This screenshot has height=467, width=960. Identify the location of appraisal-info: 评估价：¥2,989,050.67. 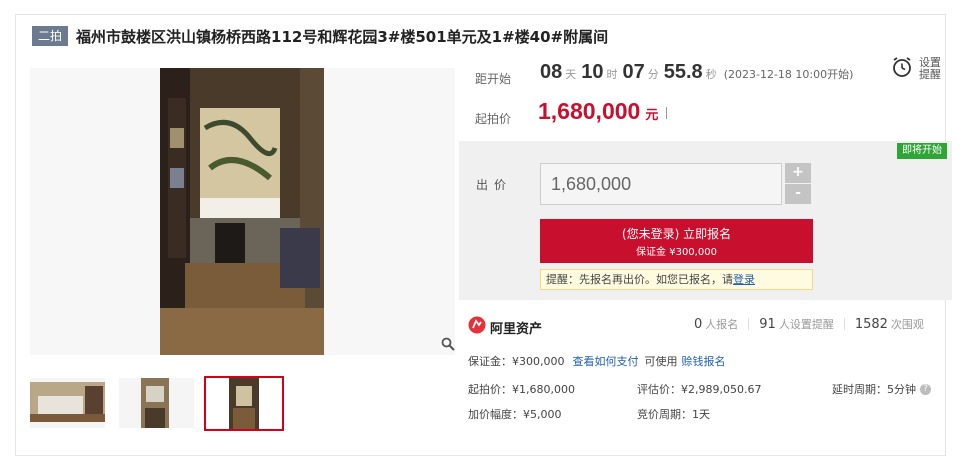
(699, 389).